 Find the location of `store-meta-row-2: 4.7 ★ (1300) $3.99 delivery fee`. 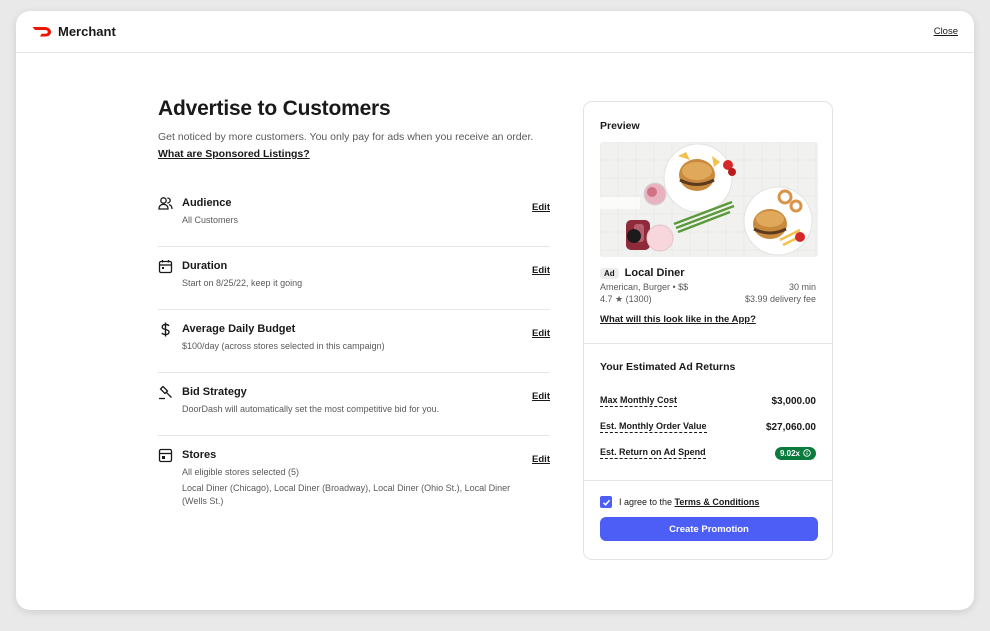

store-meta-row-2: 4.7 ★ (1300) $3.99 delivery fee is located at coordinates (708, 299).